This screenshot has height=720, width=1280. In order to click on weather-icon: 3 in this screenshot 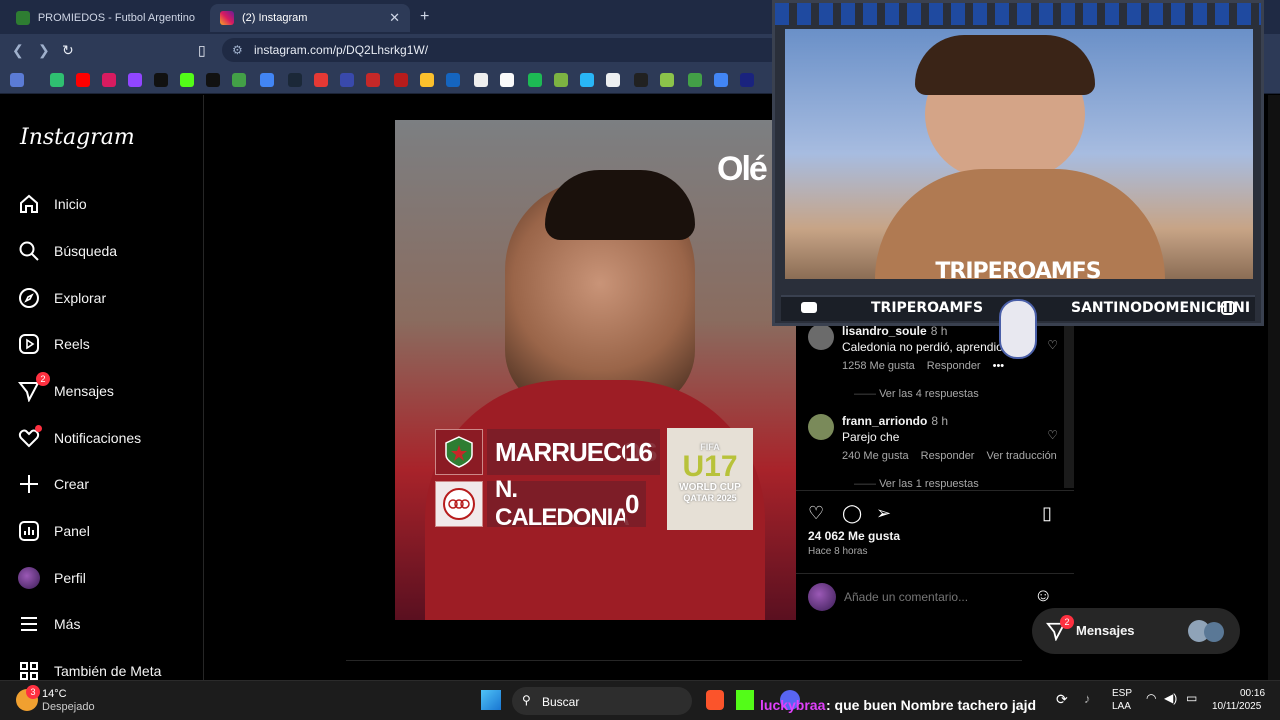, I will do `click(28, 698)`.